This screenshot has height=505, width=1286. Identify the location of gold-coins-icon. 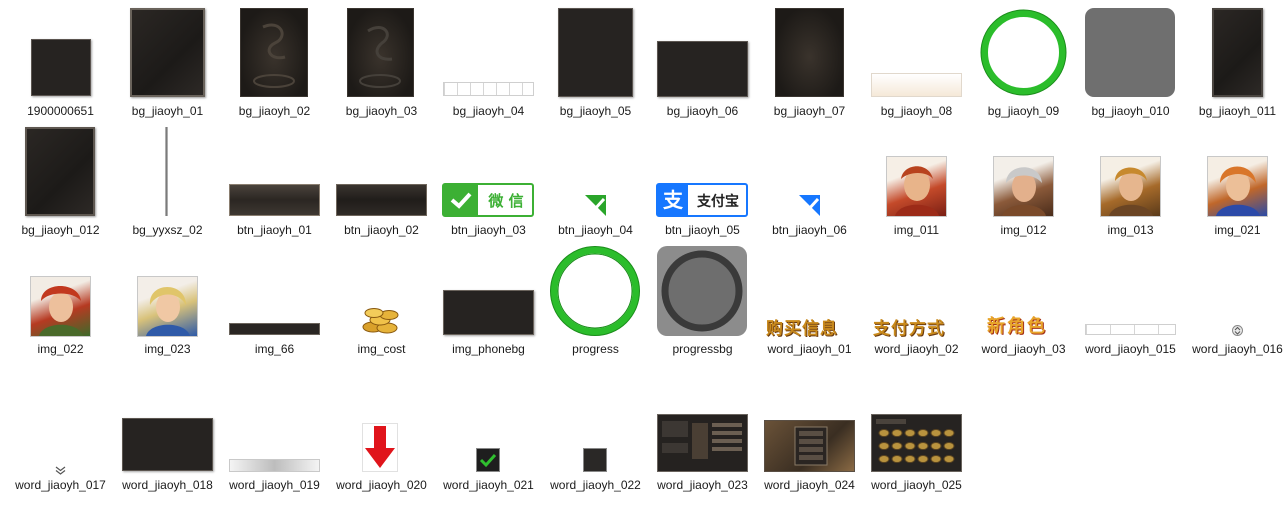
(380, 321).